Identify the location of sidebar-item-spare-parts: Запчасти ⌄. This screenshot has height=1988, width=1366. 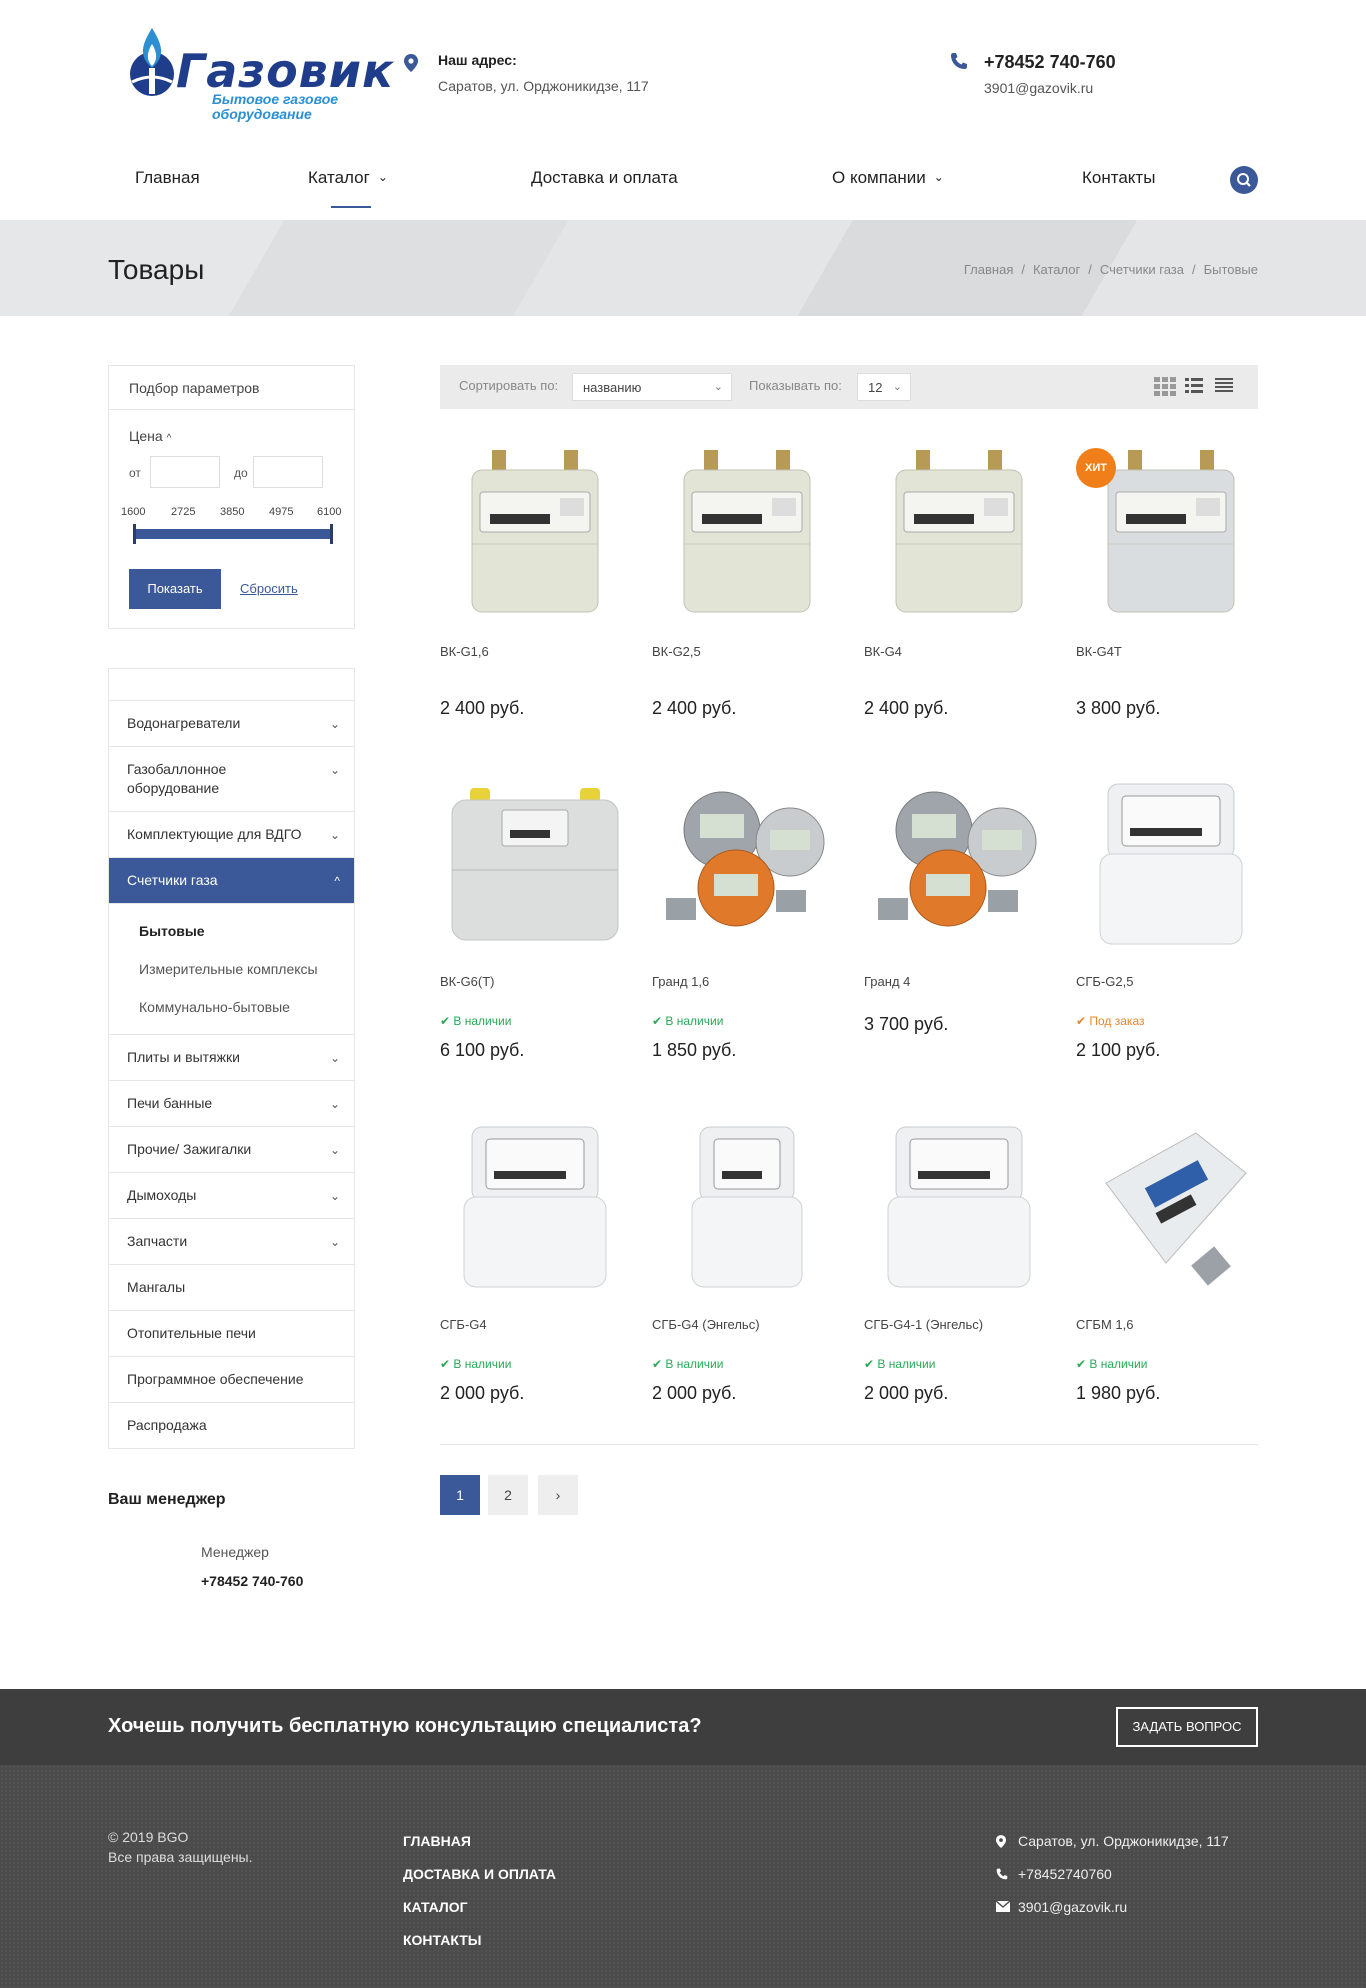
(231, 1242).